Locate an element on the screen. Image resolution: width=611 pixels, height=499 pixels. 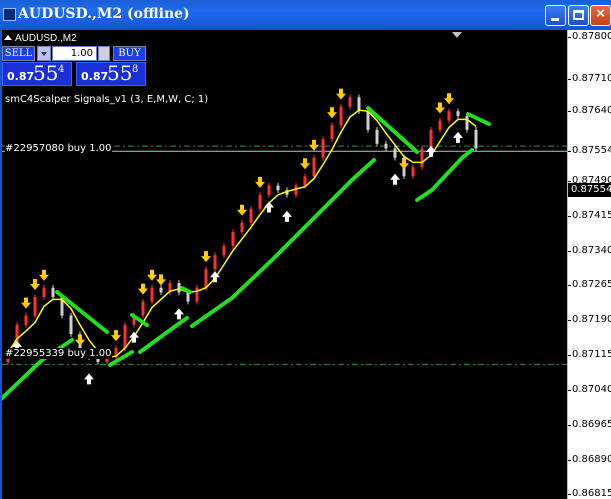
collapse-triangle-icon is located at coordinates (8, 37).